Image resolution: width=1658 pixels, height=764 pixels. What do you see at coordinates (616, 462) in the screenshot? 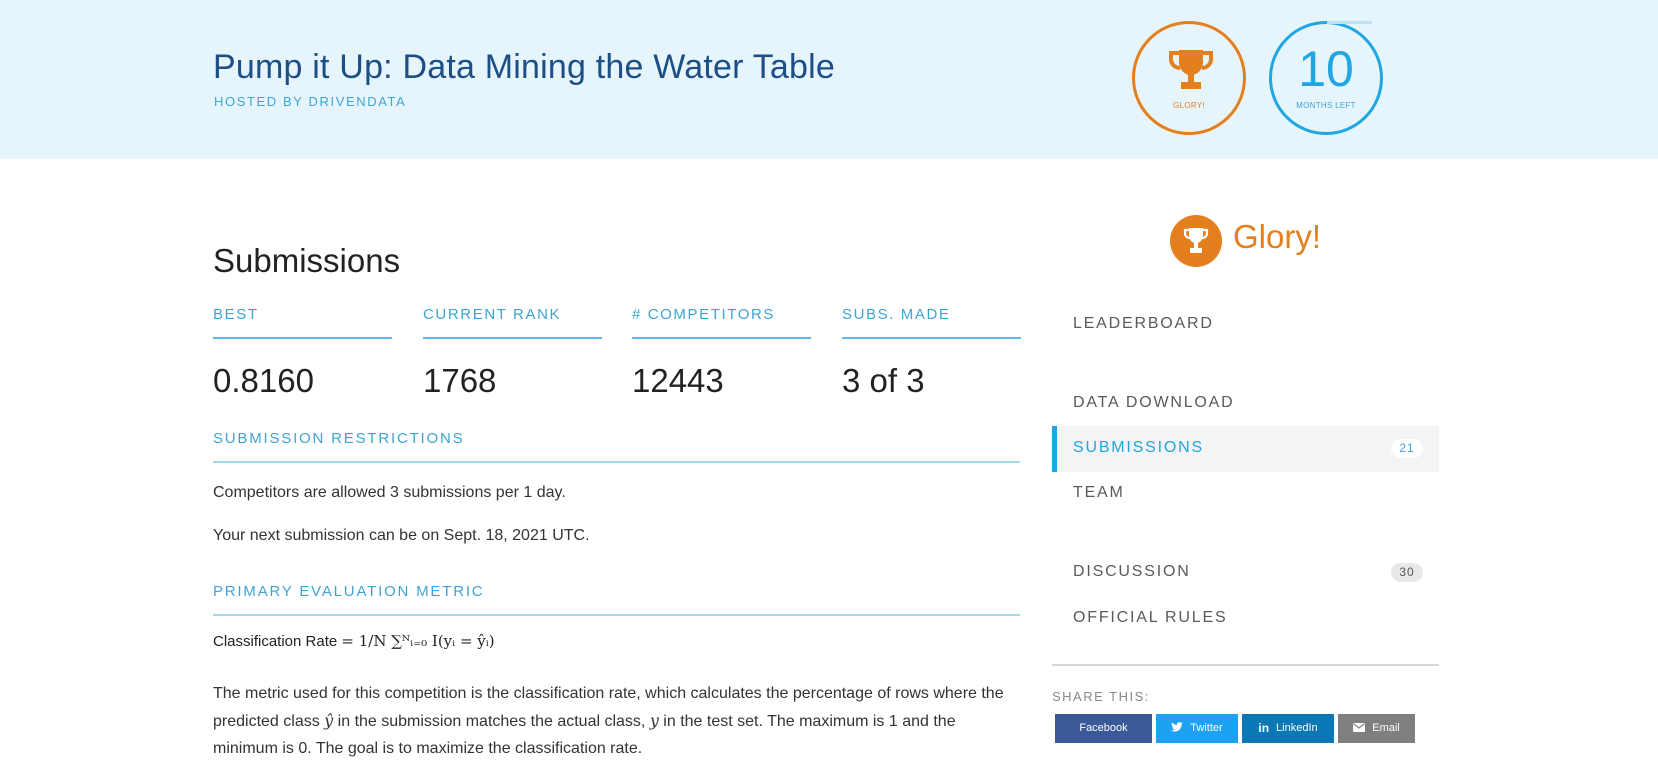
I see `restrictions-divider` at bounding box center [616, 462].